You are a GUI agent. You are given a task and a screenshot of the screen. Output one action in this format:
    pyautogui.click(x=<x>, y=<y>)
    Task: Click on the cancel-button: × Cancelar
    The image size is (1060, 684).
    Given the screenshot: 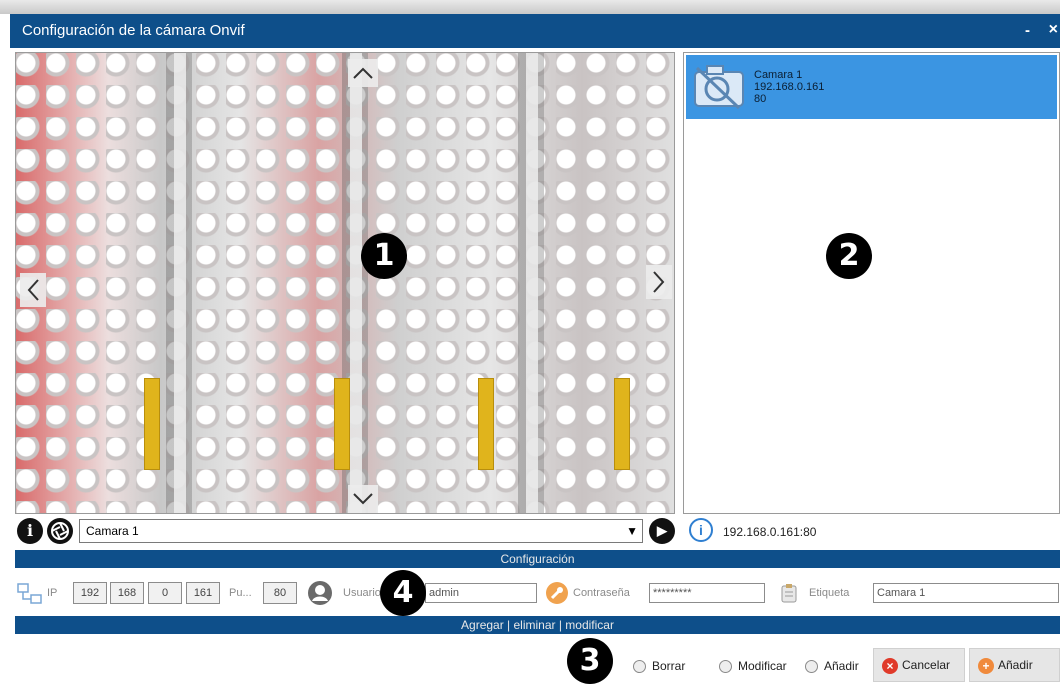 What is the action you would take?
    pyautogui.click(x=919, y=665)
    